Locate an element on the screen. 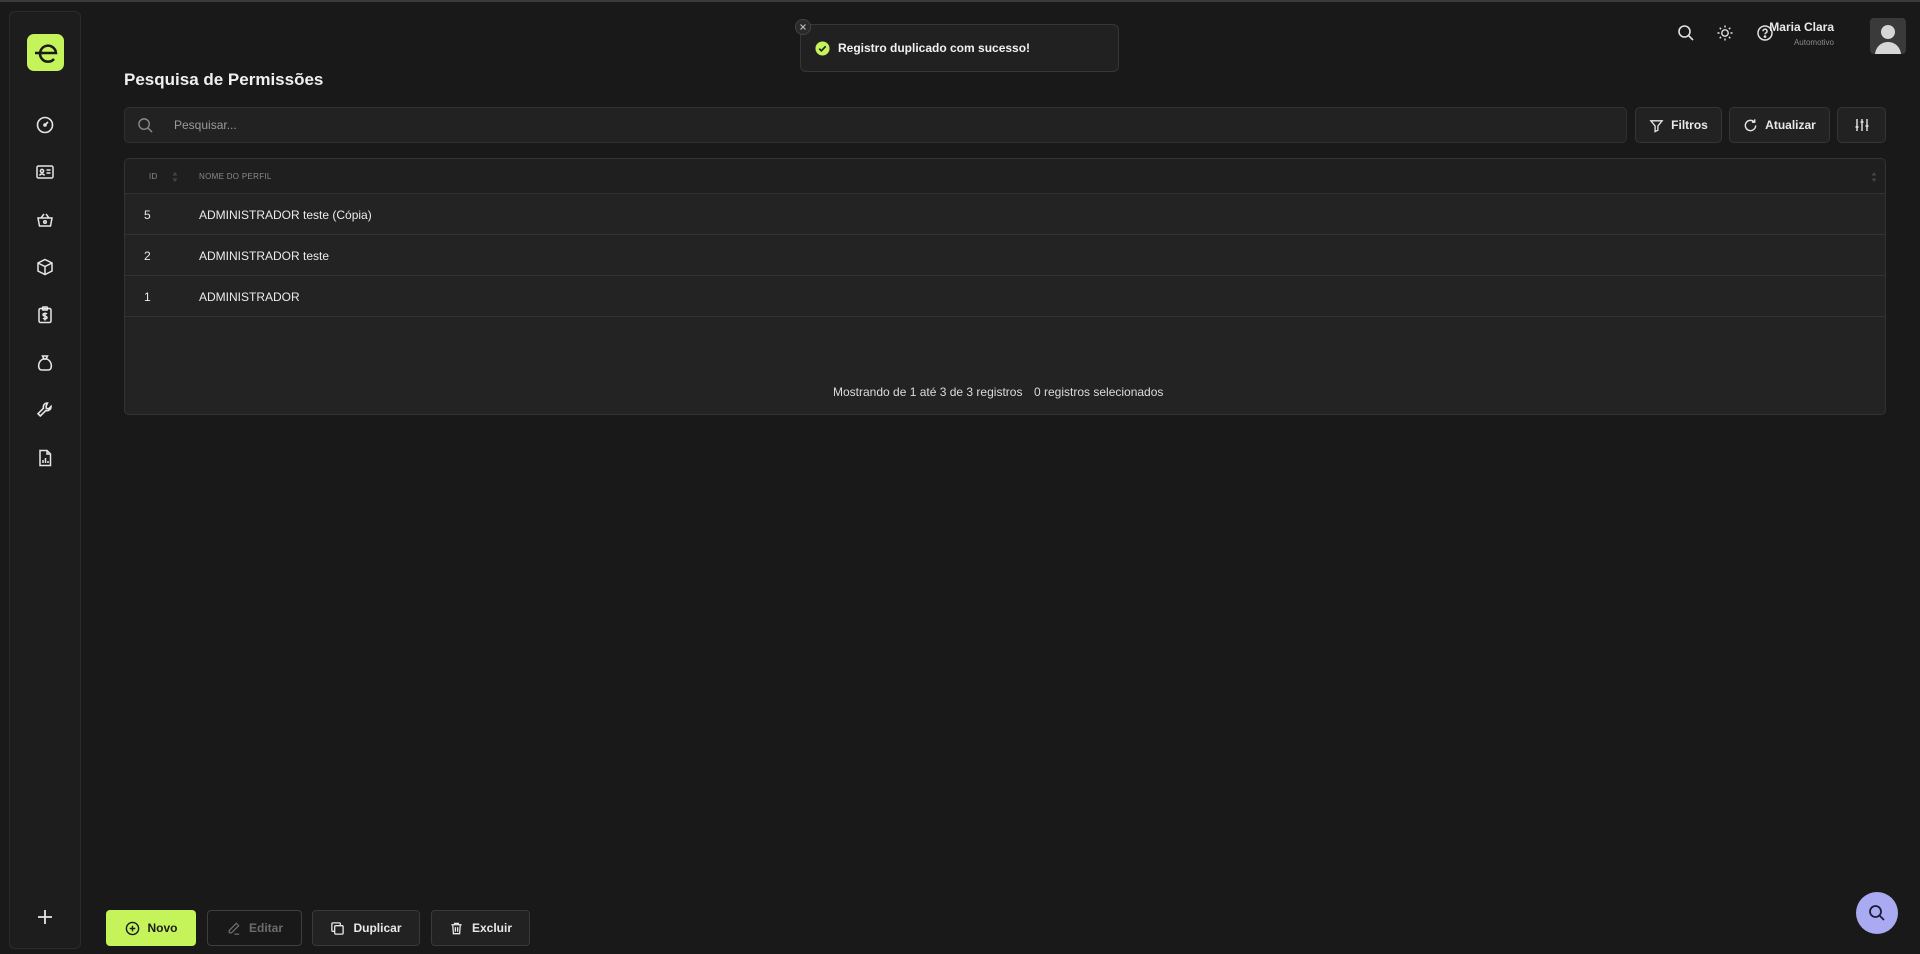 This screenshot has width=1920, height=954. new-label: Novo is located at coordinates (162, 928).